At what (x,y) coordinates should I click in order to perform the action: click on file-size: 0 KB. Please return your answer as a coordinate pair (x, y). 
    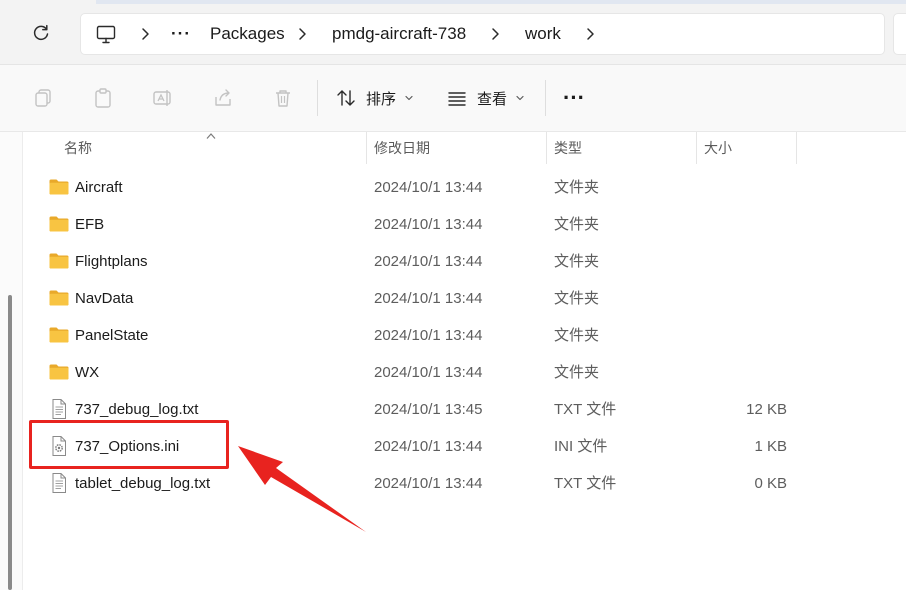
    Looking at the image, I should click on (770, 483).